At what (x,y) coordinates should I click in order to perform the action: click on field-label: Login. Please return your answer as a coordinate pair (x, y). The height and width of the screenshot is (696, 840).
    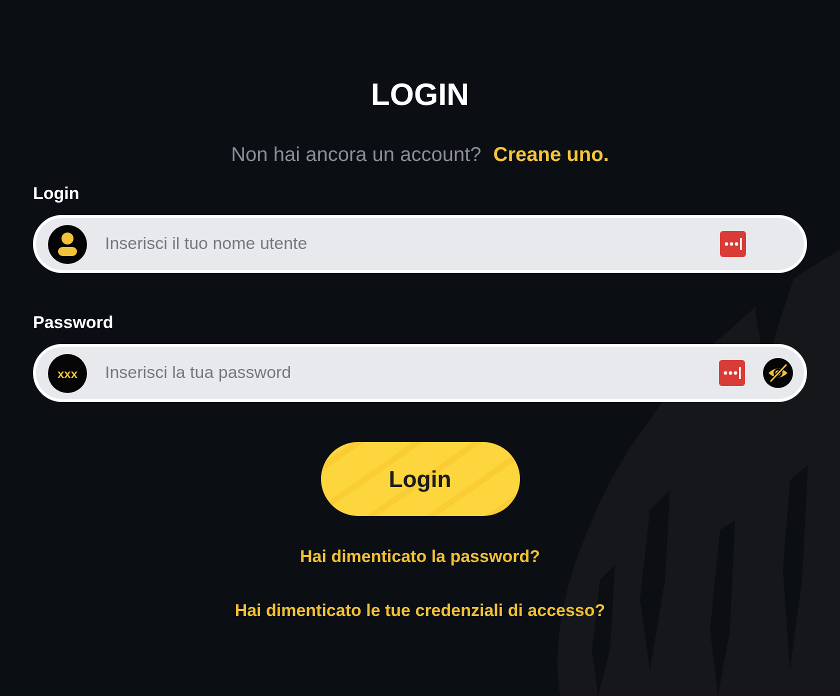
    Looking at the image, I should click on (56, 194).